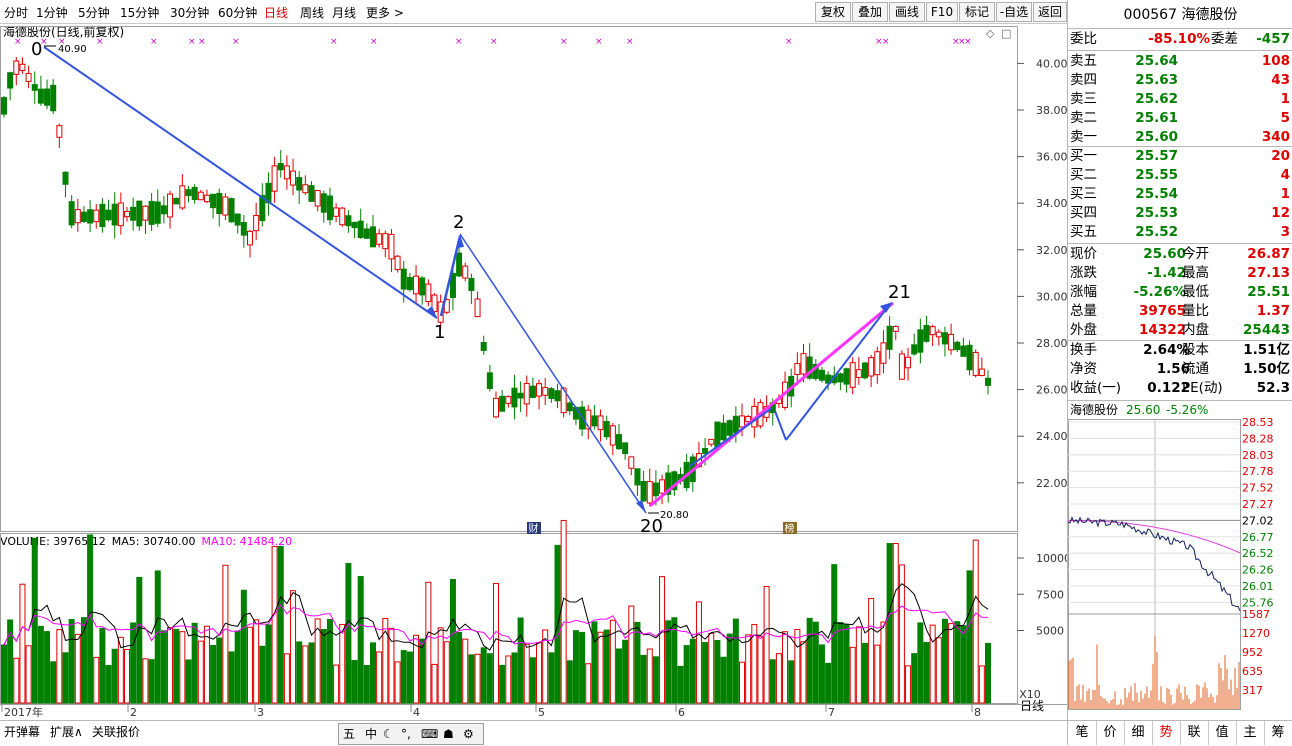 This screenshot has height=746, width=1292. I want to click on related-quote-button: 关联报价, so click(116, 731).